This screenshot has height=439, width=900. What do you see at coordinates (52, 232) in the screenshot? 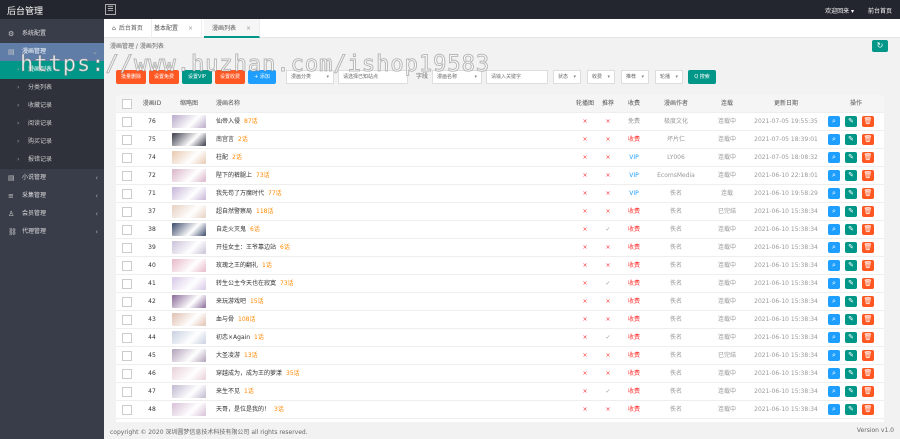
I see `sidebar-item-11: ⛓ ‹ 代理管理` at bounding box center [52, 232].